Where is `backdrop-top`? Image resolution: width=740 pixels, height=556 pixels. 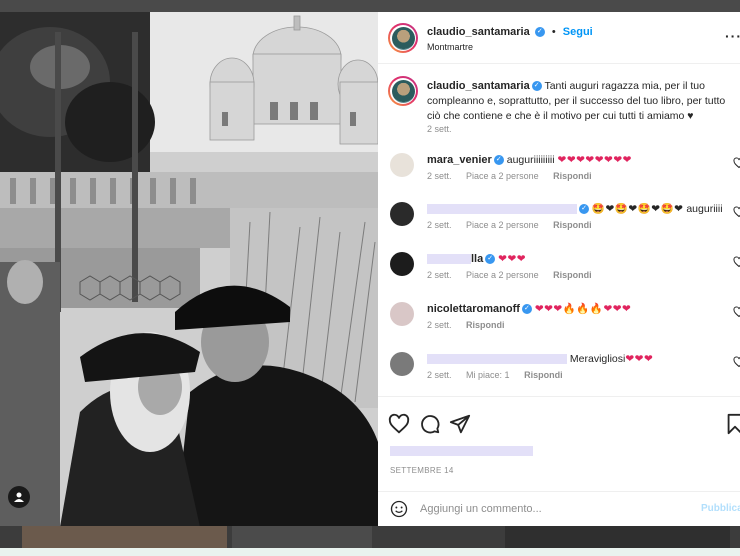 backdrop-top is located at coordinates (370, 6).